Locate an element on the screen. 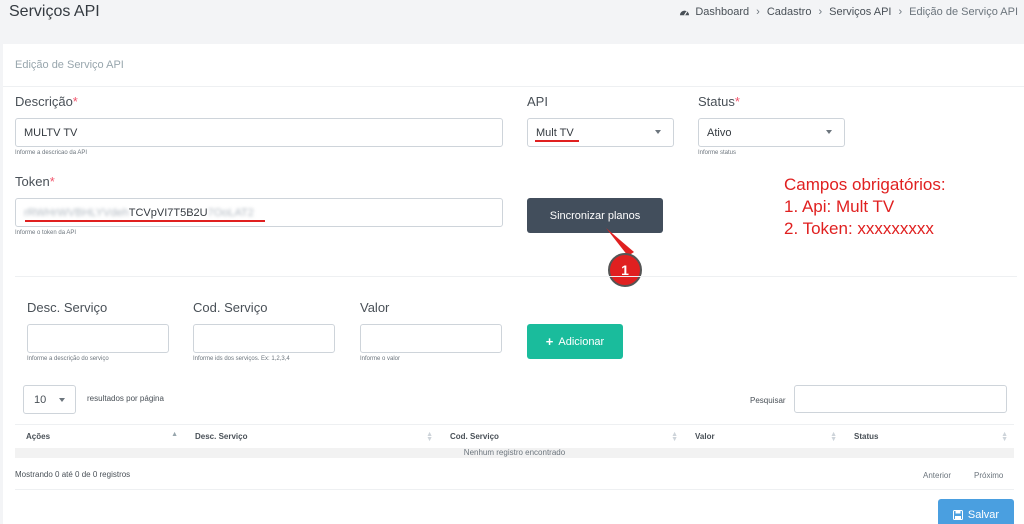 This screenshot has height=524, width=1024. descricao-label-text: Descrição is located at coordinates (44, 101).